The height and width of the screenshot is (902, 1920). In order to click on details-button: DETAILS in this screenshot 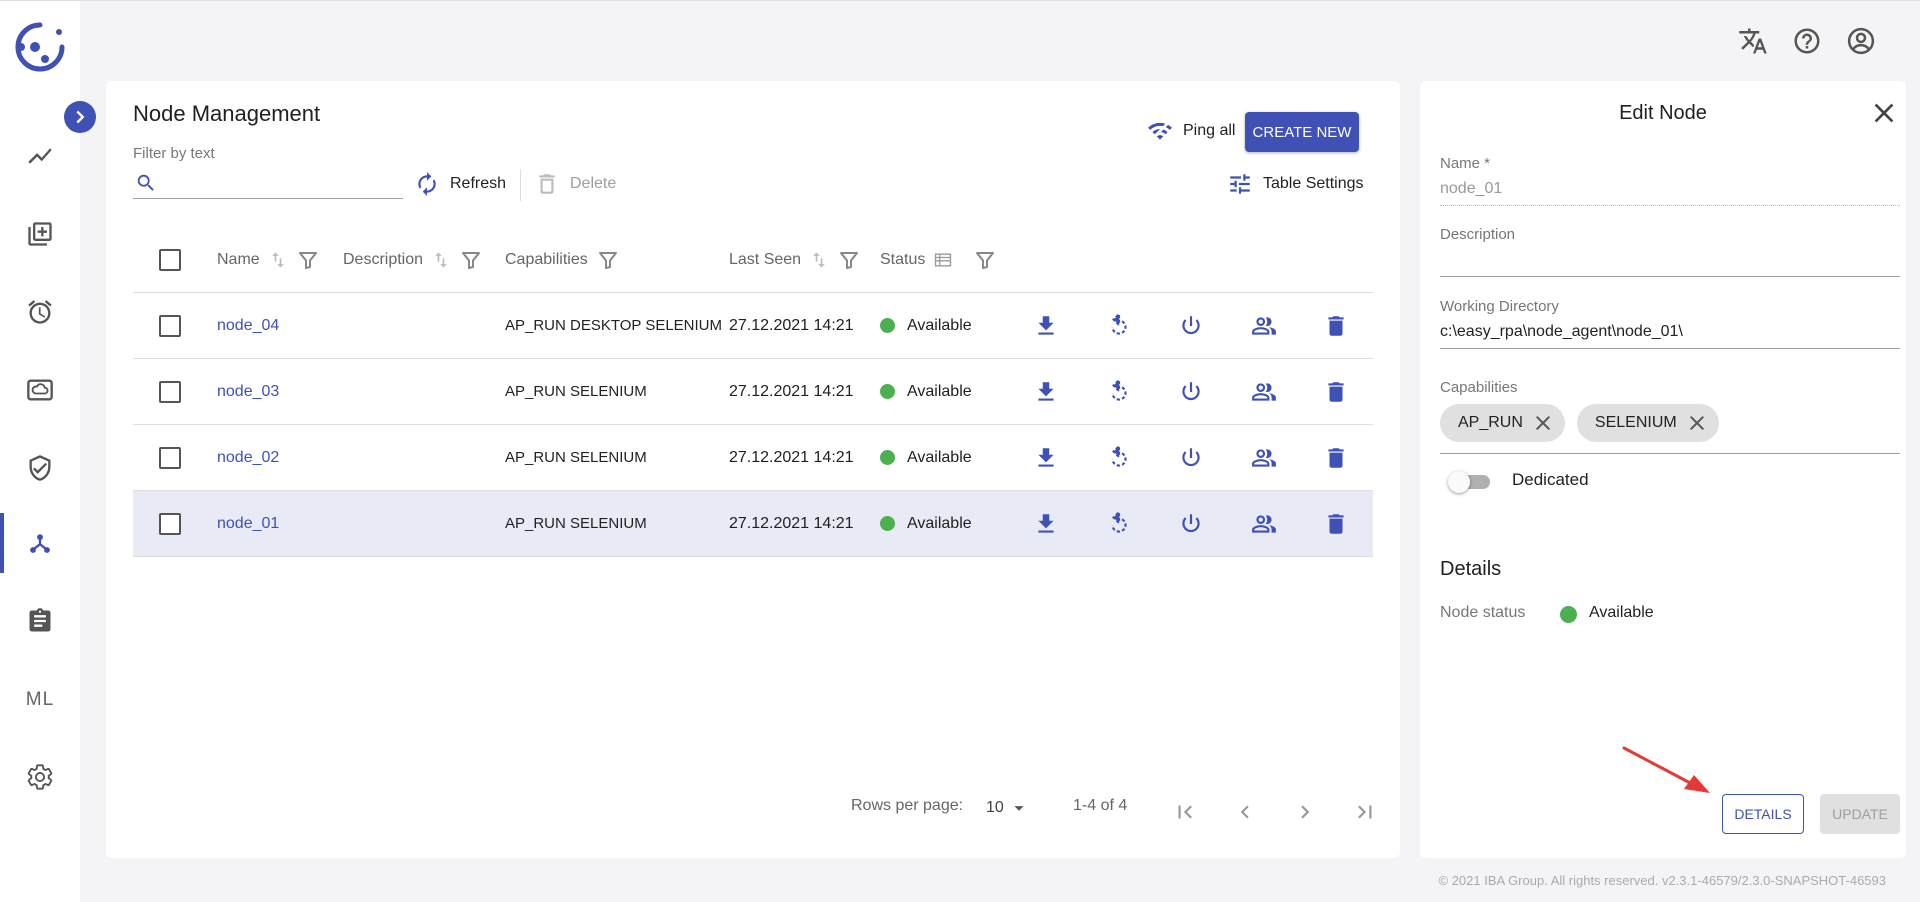, I will do `click(1763, 814)`.